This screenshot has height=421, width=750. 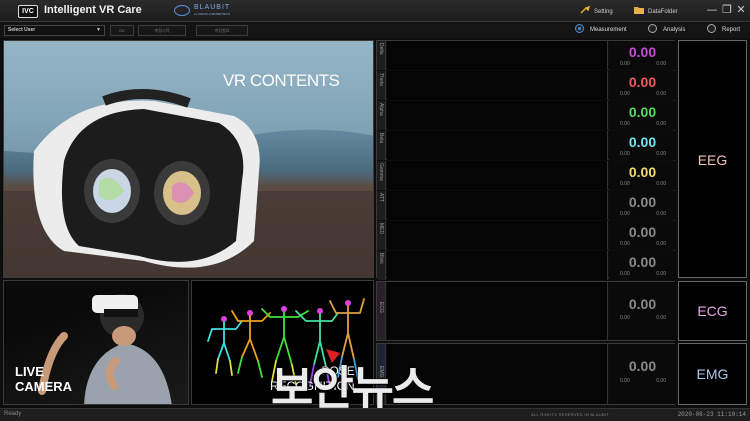 I want to click on channel-name: Alpha, so click(x=381, y=115).